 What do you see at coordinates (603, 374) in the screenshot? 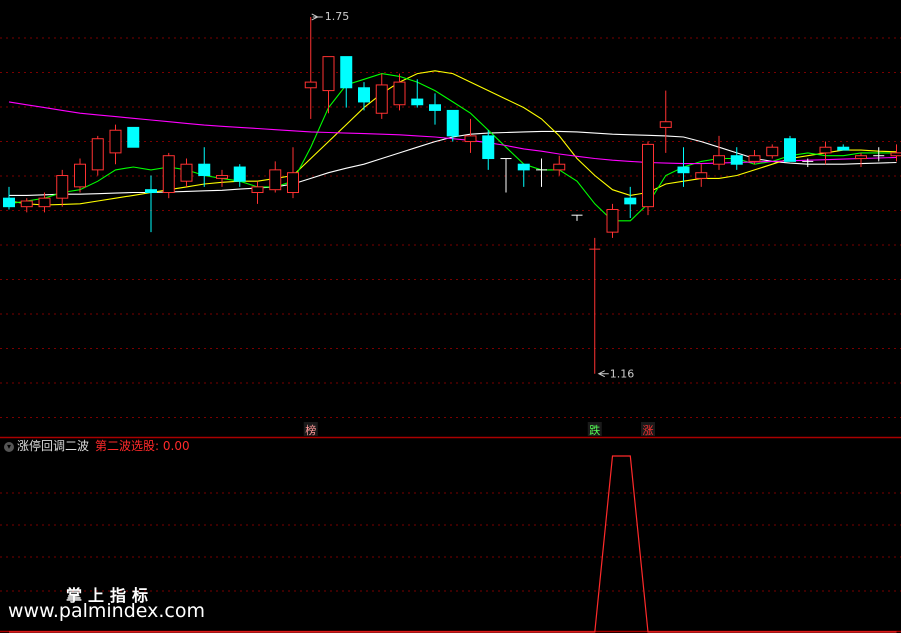
I see `low-arrow` at bounding box center [603, 374].